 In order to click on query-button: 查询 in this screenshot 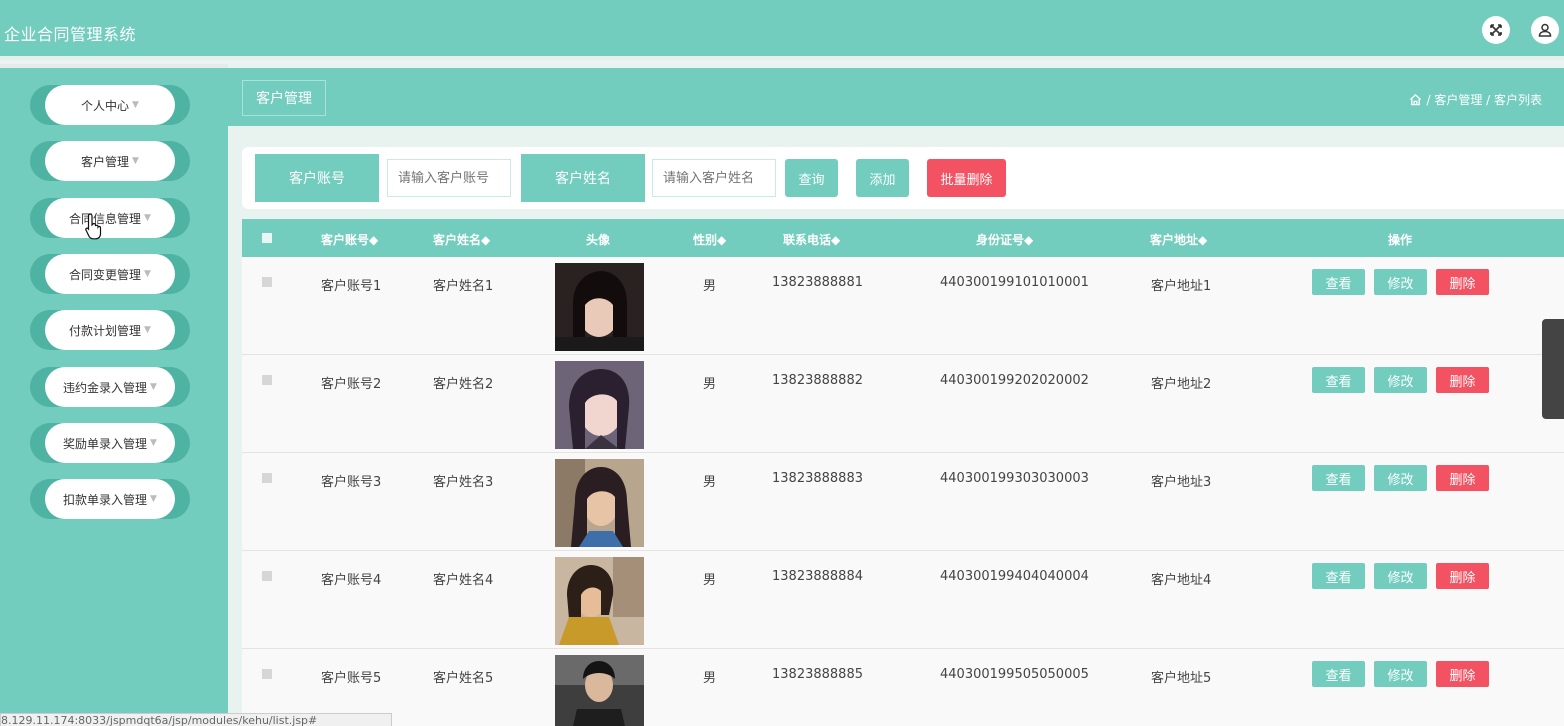, I will do `click(811, 178)`.